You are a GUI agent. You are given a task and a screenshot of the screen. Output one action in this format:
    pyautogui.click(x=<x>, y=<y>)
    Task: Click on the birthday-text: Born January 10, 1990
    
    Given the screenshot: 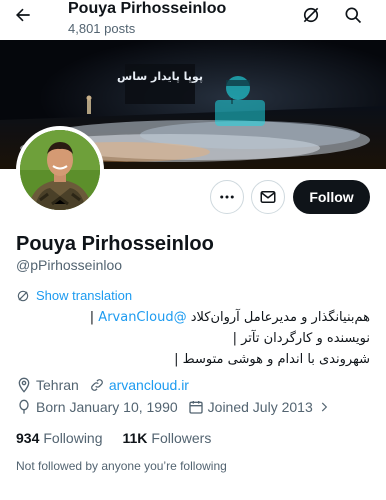 What is the action you would take?
    pyautogui.click(x=107, y=407)
    